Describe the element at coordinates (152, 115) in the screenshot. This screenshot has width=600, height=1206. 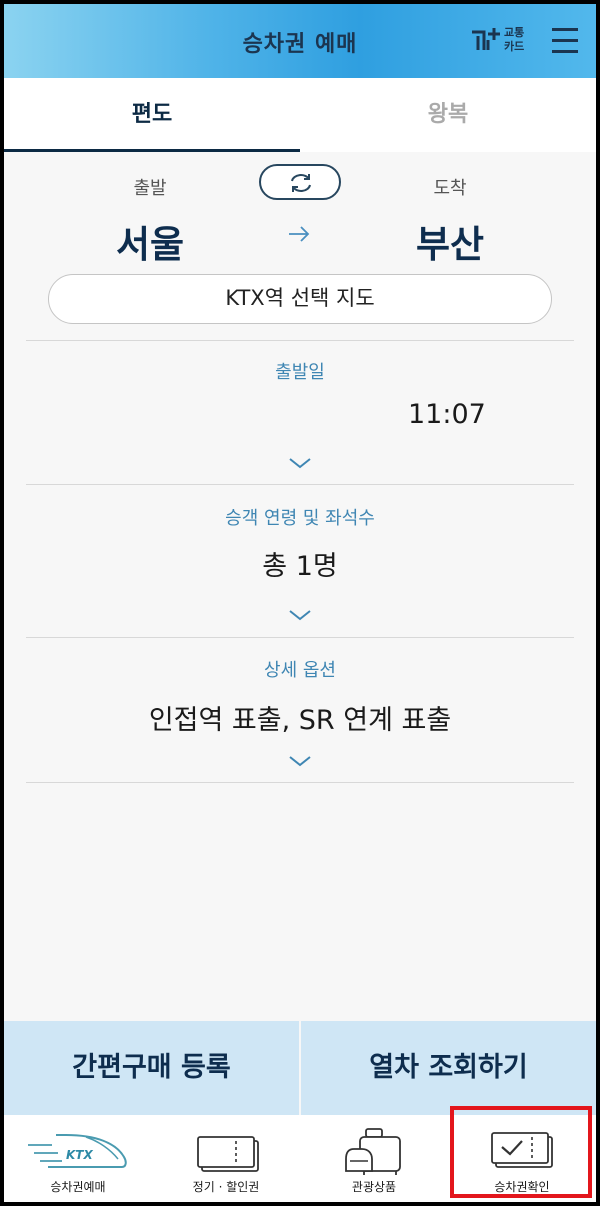
I see `tab-one-way: 편도` at that location.